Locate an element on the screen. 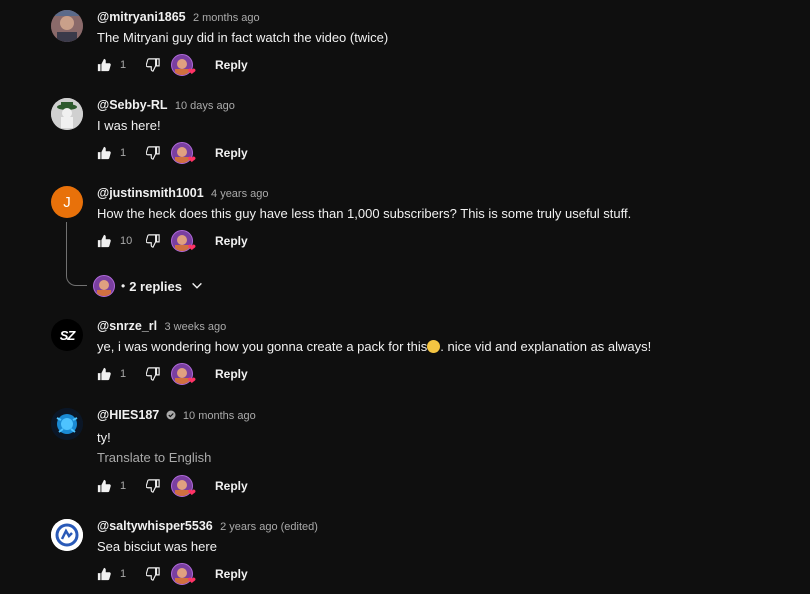  author-name: @justinsmith1001 is located at coordinates (150, 193).